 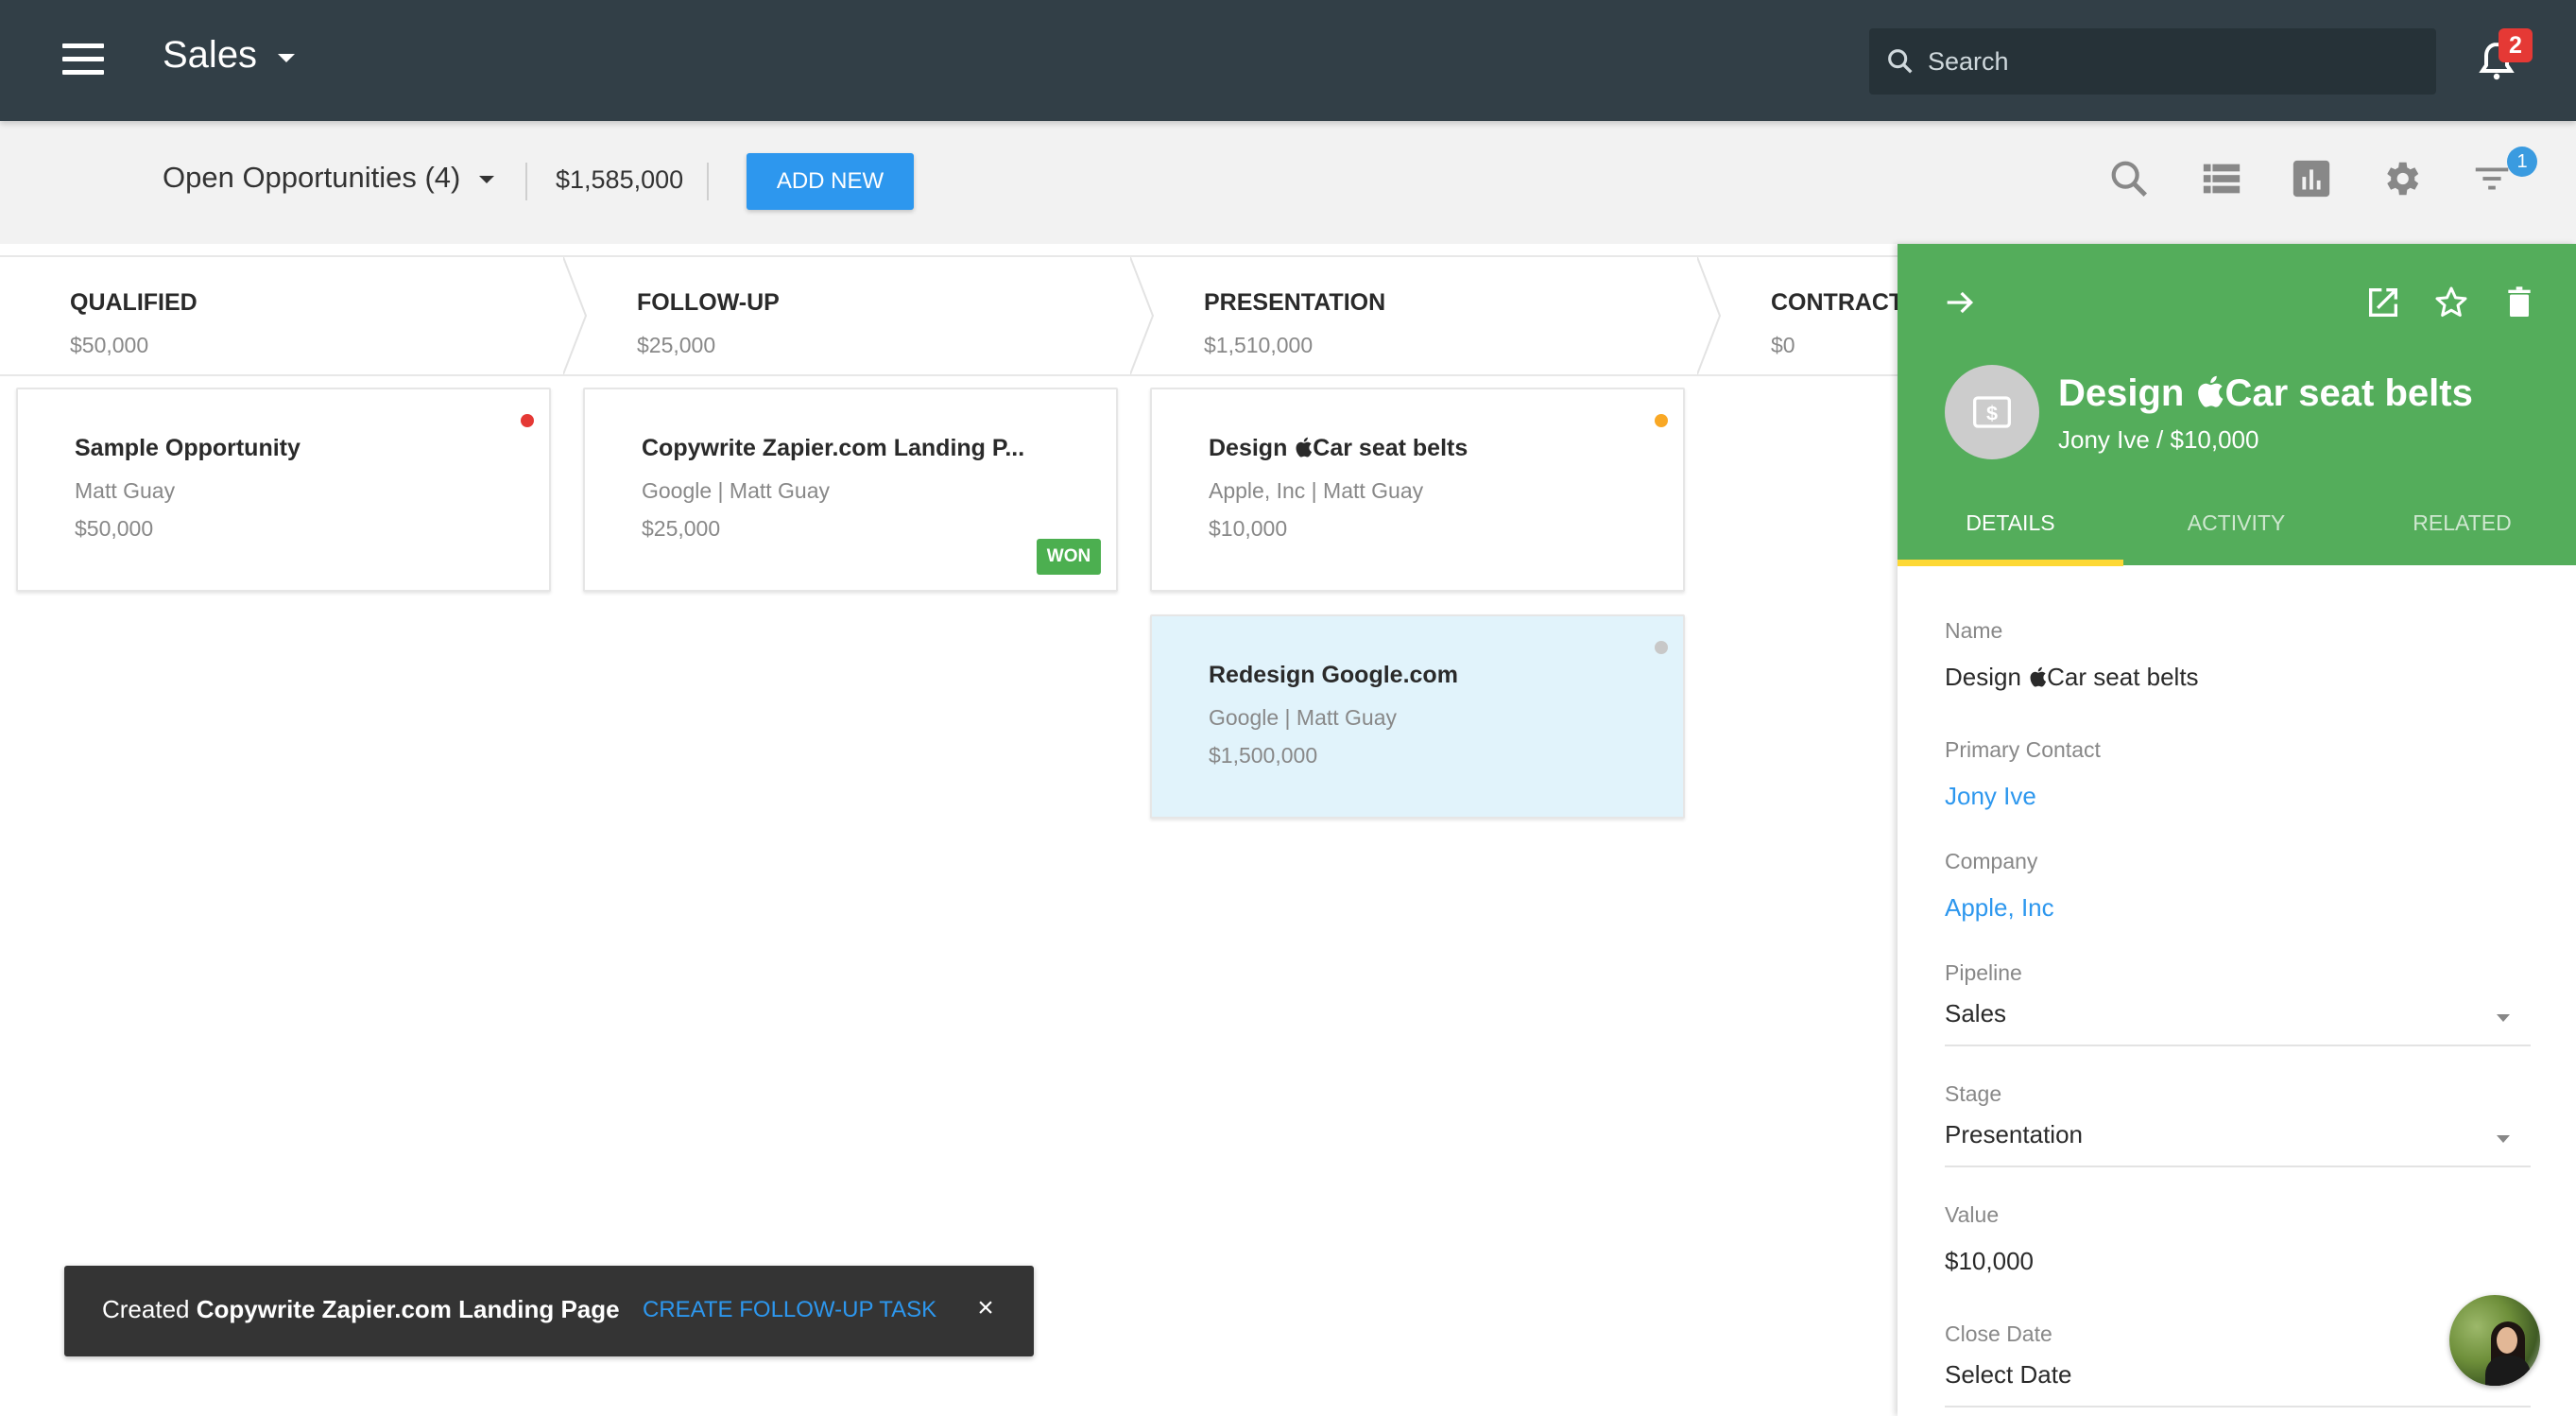 I want to click on field-value-text: Car seat belts, so click(x=2123, y=677).